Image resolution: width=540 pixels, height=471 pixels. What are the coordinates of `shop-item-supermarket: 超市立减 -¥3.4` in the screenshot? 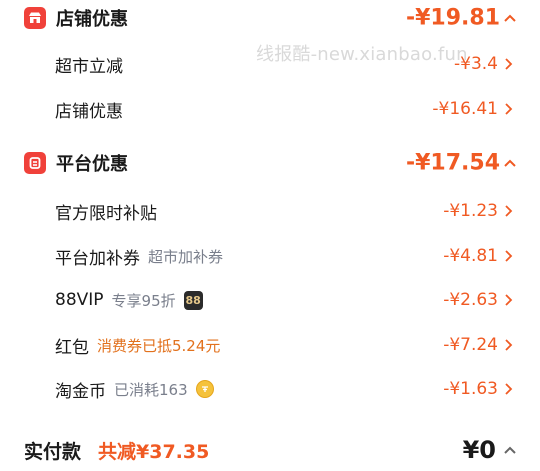 It's located at (270, 64).